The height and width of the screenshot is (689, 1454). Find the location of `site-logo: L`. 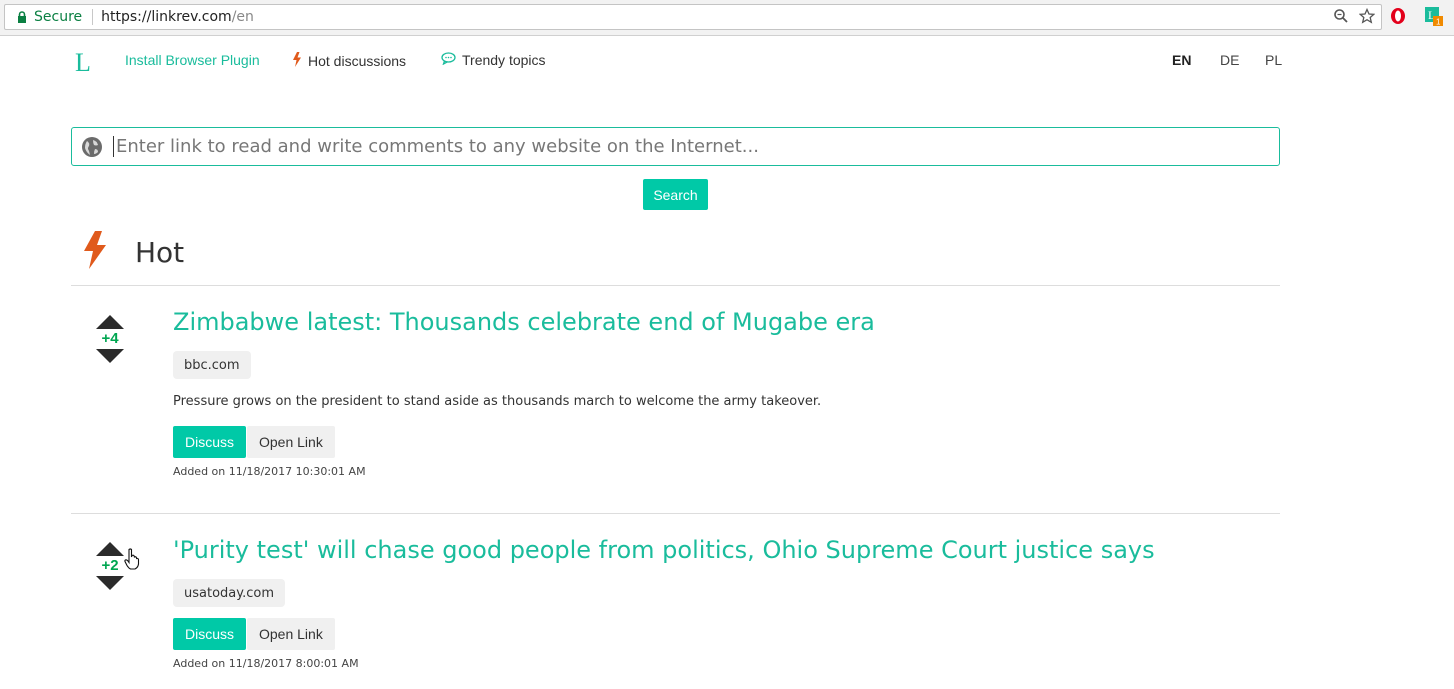

site-logo: L is located at coordinates (83, 63).